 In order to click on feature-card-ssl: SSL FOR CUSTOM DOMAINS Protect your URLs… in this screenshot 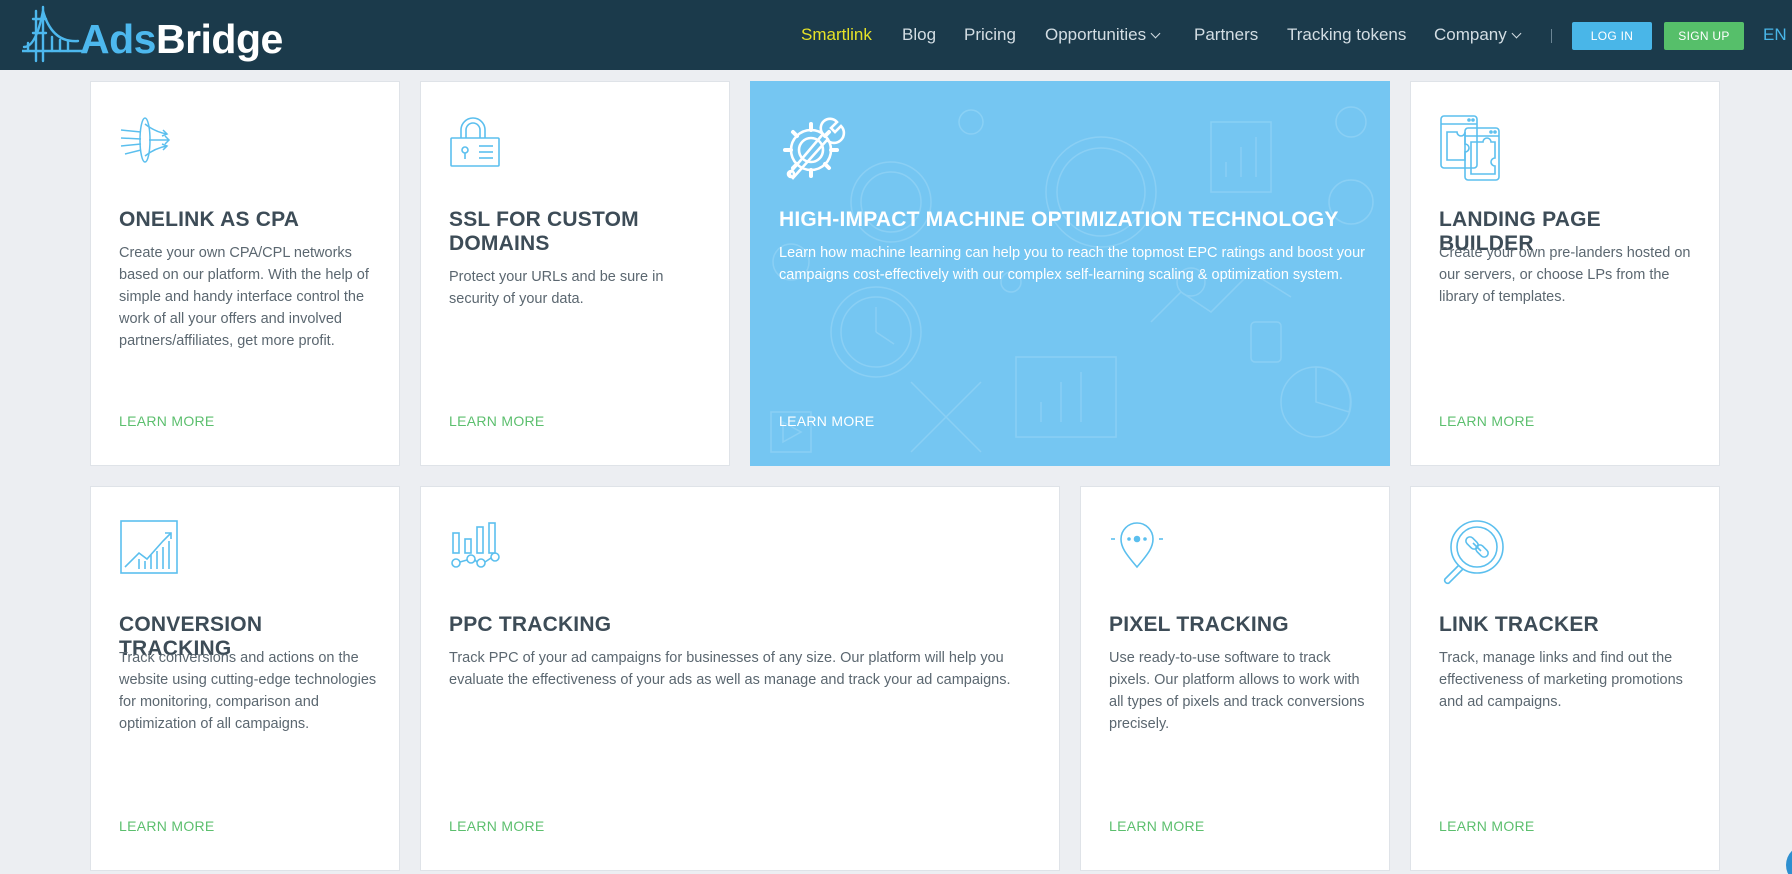, I will do `click(575, 273)`.